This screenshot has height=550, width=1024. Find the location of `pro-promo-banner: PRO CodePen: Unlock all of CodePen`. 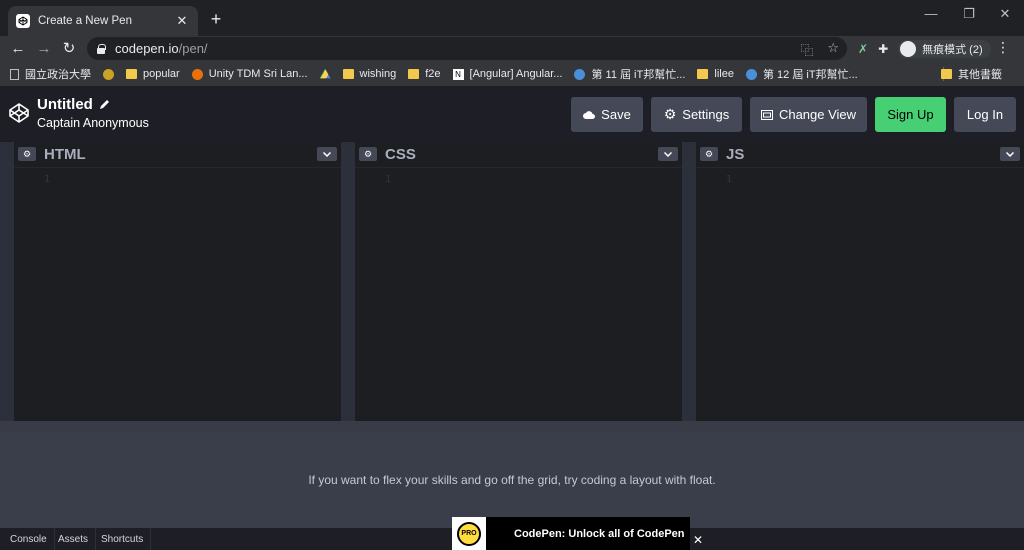

pro-promo-banner: PRO CodePen: Unlock all of CodePen is located at coordinates (571, 533).